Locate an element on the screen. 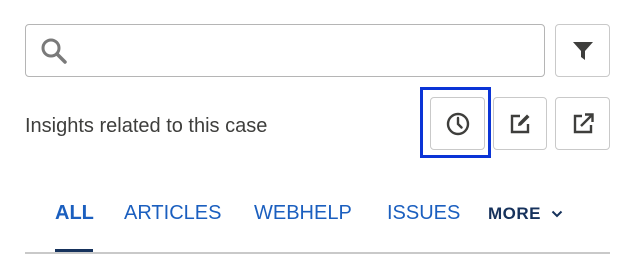  filter-button is located at coordinates (582, 50).